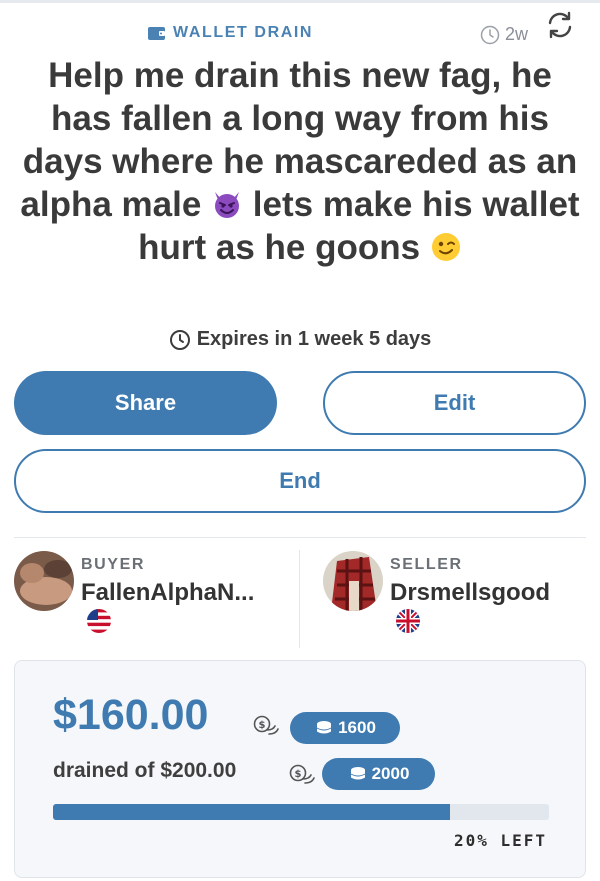  What do you see at coordinates (500, 840) in the screenshot?
I see `percent-left-label: 20% LEFT` at bounding box center [500, 840].